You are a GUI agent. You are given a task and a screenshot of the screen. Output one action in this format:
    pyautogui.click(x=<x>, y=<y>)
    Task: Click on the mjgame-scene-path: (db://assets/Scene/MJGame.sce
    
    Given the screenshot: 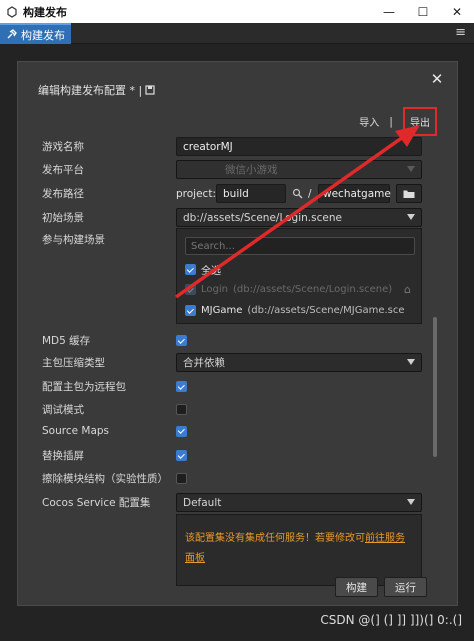 What is the action you would take?
    pyautogui.click(x=326, y=310)
    